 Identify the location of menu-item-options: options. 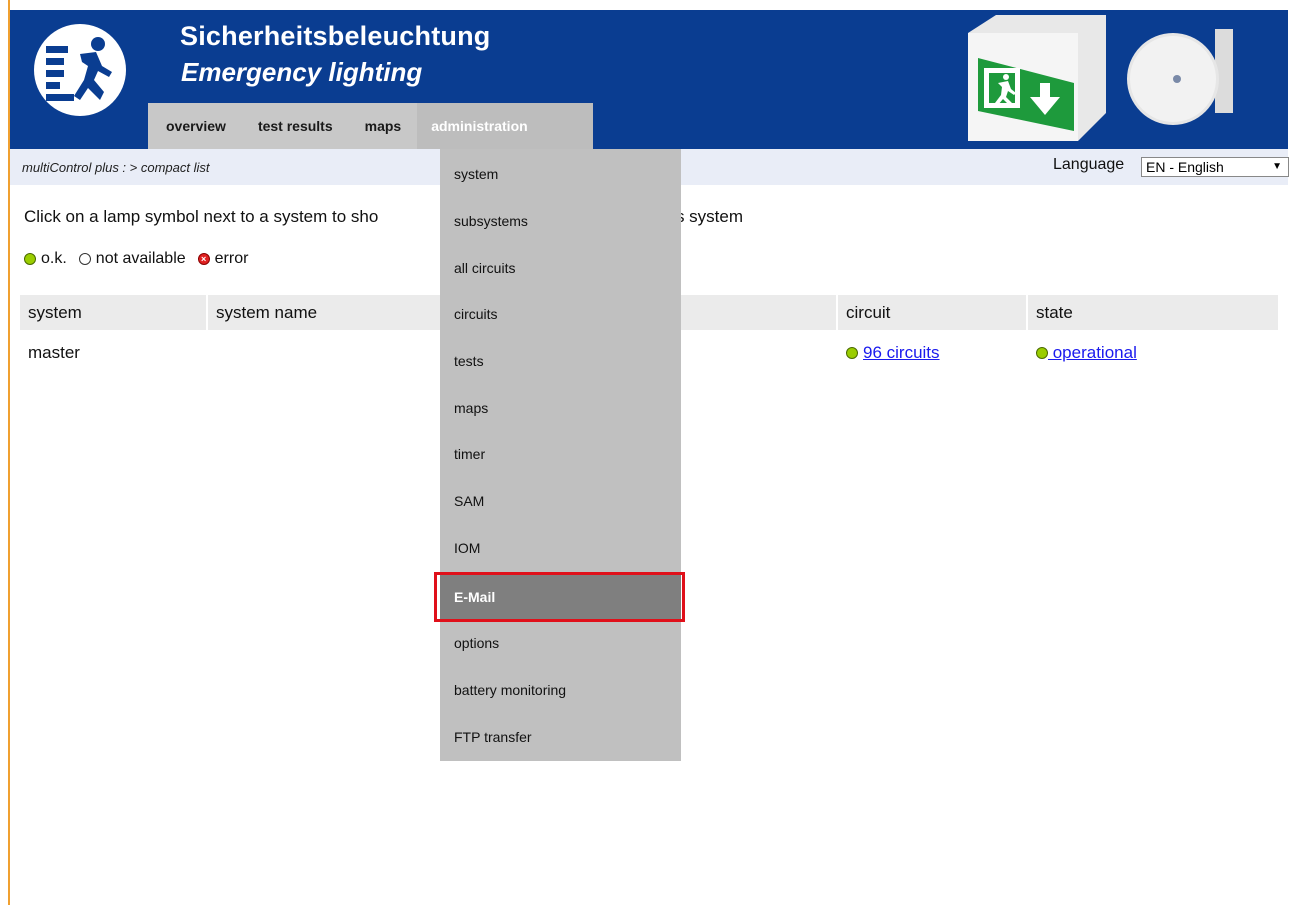
(560, 643).